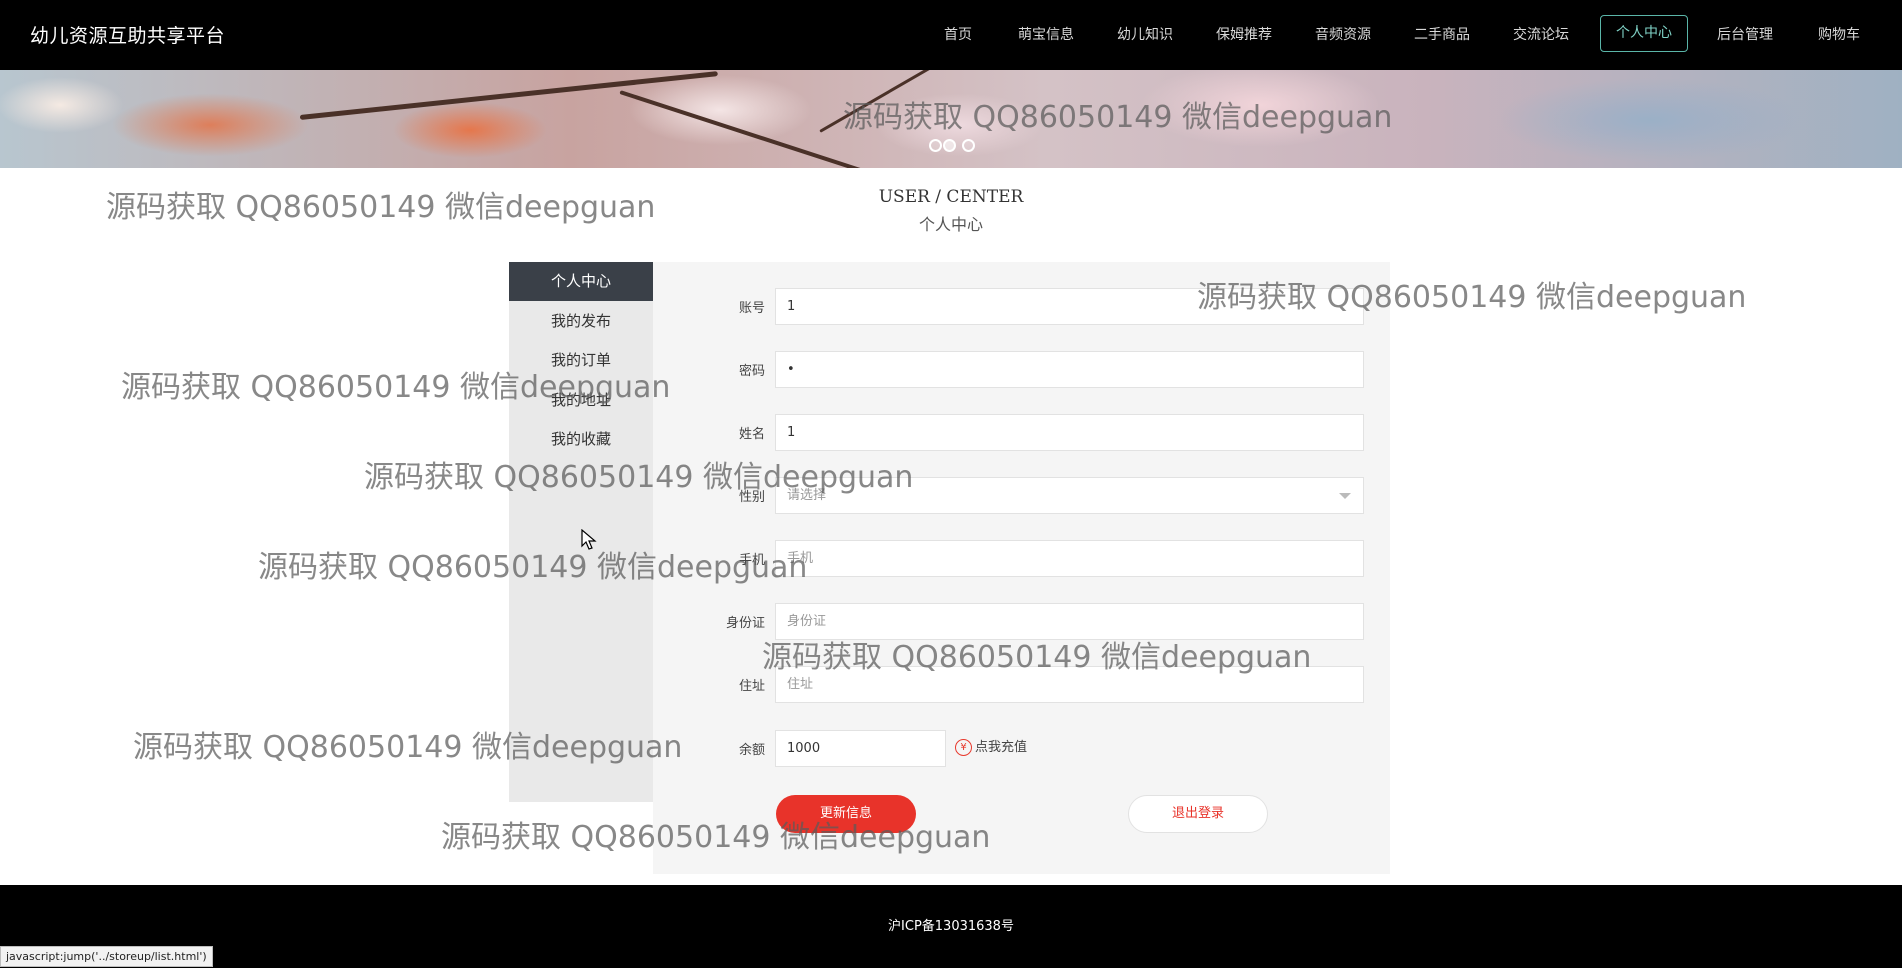  I want to click on balance-input, so click(860, 748).